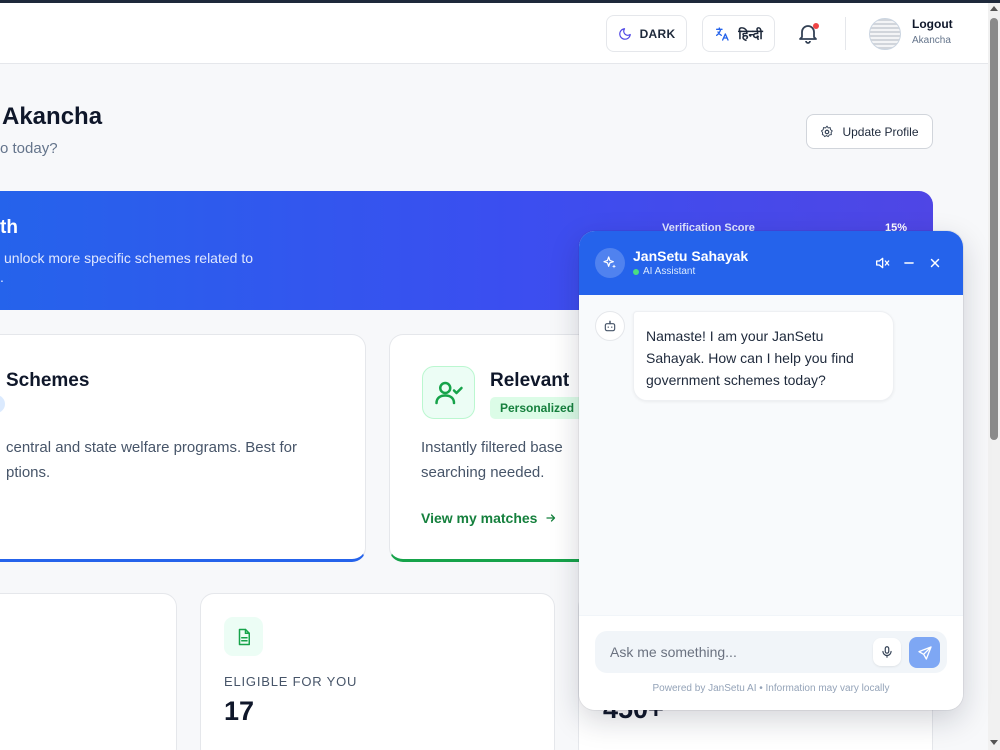 This screenshot has width=1000, height=750. What do you see at coordinates (479, 518) in the screenshot?
I see `view-matches-label: View my matches` at bounding box center [479, 518].